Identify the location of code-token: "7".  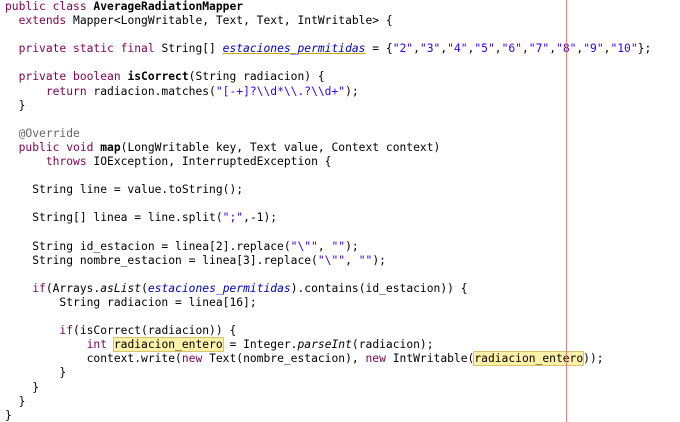
(539, 49).